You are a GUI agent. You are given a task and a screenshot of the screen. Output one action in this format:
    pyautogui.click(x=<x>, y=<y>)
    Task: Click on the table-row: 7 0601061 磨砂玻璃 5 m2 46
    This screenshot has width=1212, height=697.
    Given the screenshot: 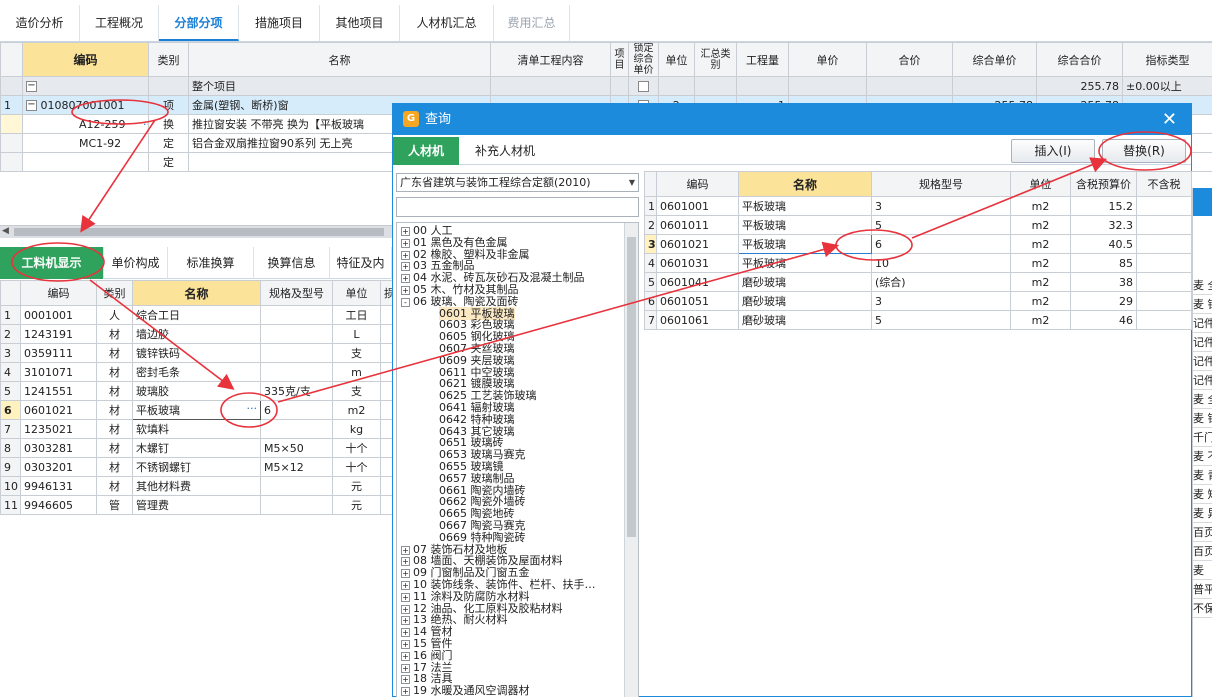 What is the action you would take?
    pyautogui.click(x=918, y=320)
    